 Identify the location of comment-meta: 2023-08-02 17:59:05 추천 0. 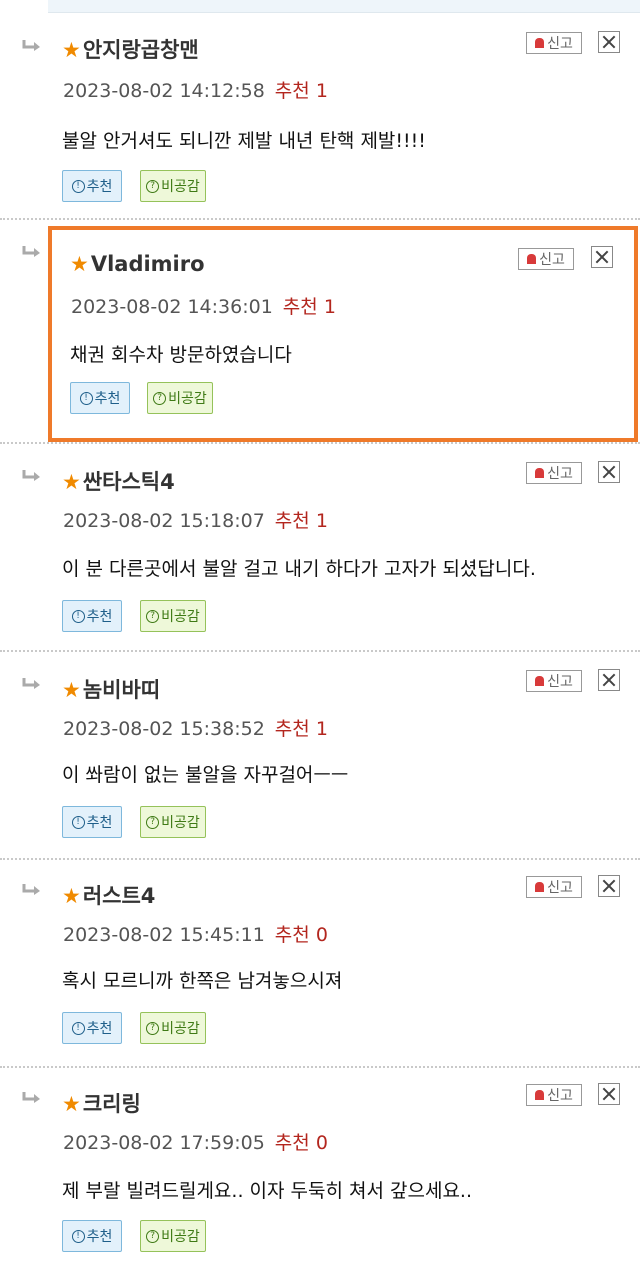
(195, 1143).